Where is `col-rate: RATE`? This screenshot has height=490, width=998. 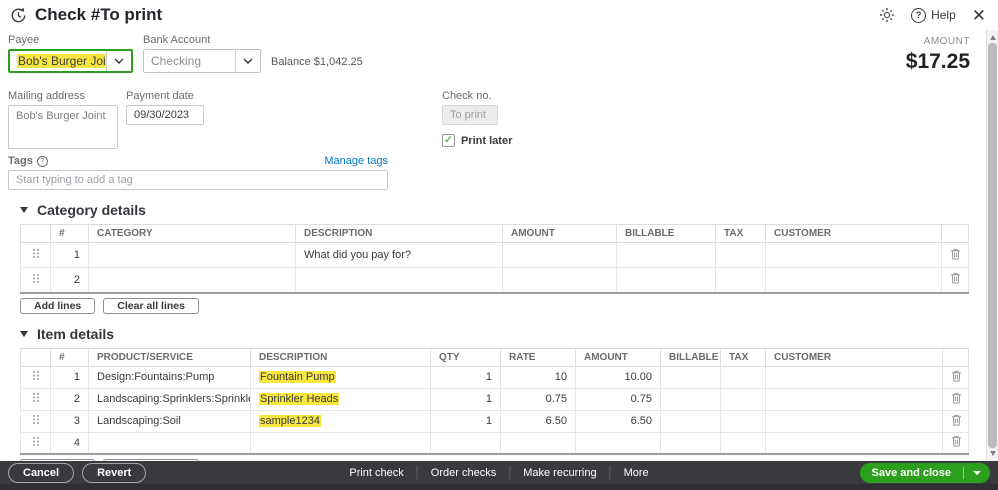
col-rate: RATE is located at coordinates (538, 357).